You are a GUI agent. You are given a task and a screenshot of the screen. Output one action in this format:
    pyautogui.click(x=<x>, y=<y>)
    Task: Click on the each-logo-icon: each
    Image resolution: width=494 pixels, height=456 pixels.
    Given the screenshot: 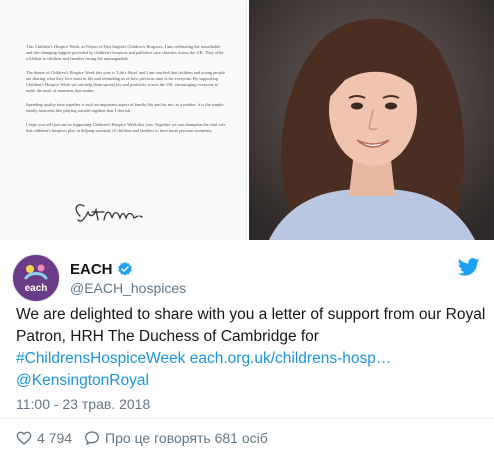 What is the action you would take?
    pyautogui.click(x=36, y=279)
    